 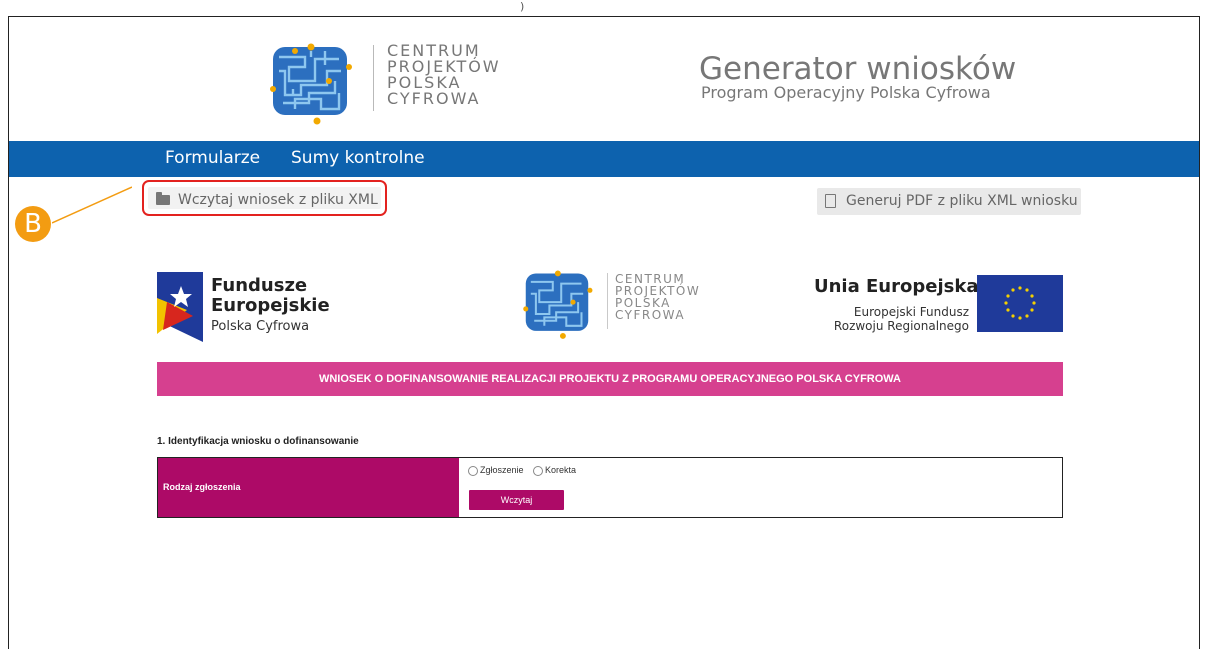 What do you see at coordinates (502, 470) in the screenshot?
I see `radio-label-zgloszenie: Zgłoszenie` at bounding box center [502, 470].